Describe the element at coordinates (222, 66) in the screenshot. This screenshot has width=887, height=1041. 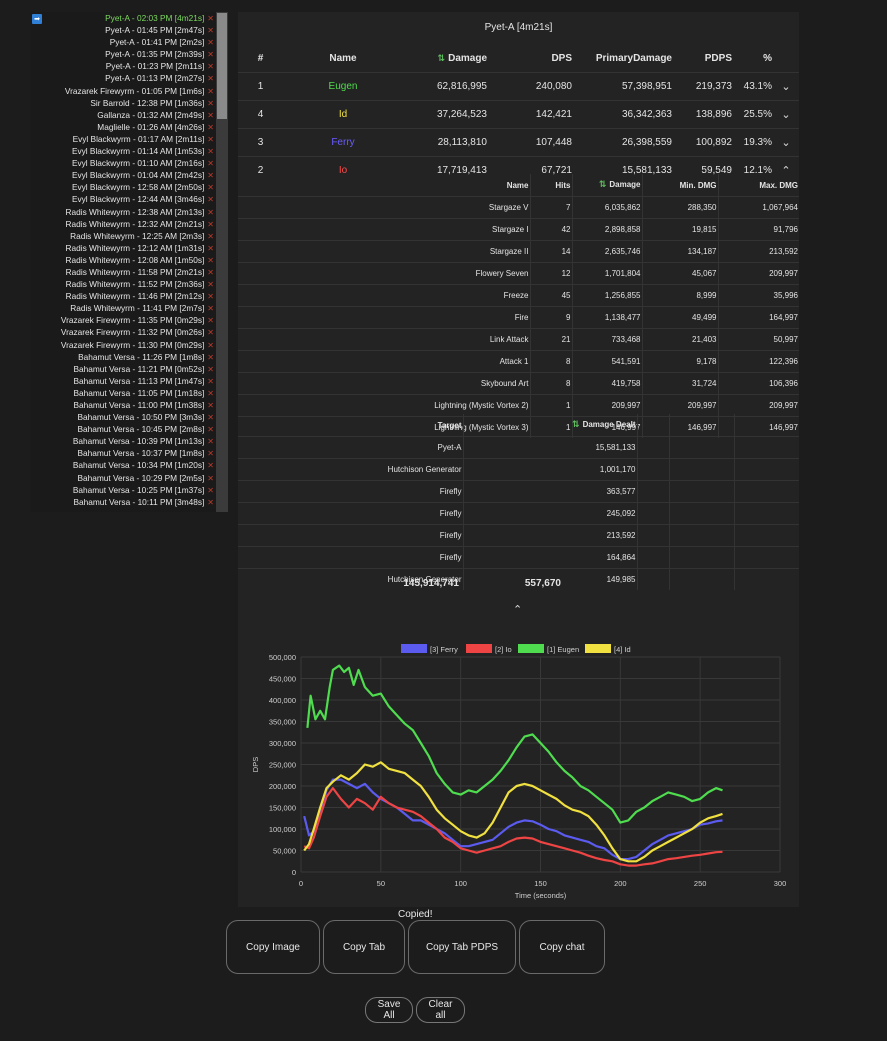
I see `scrollbar-thumb` at that location.